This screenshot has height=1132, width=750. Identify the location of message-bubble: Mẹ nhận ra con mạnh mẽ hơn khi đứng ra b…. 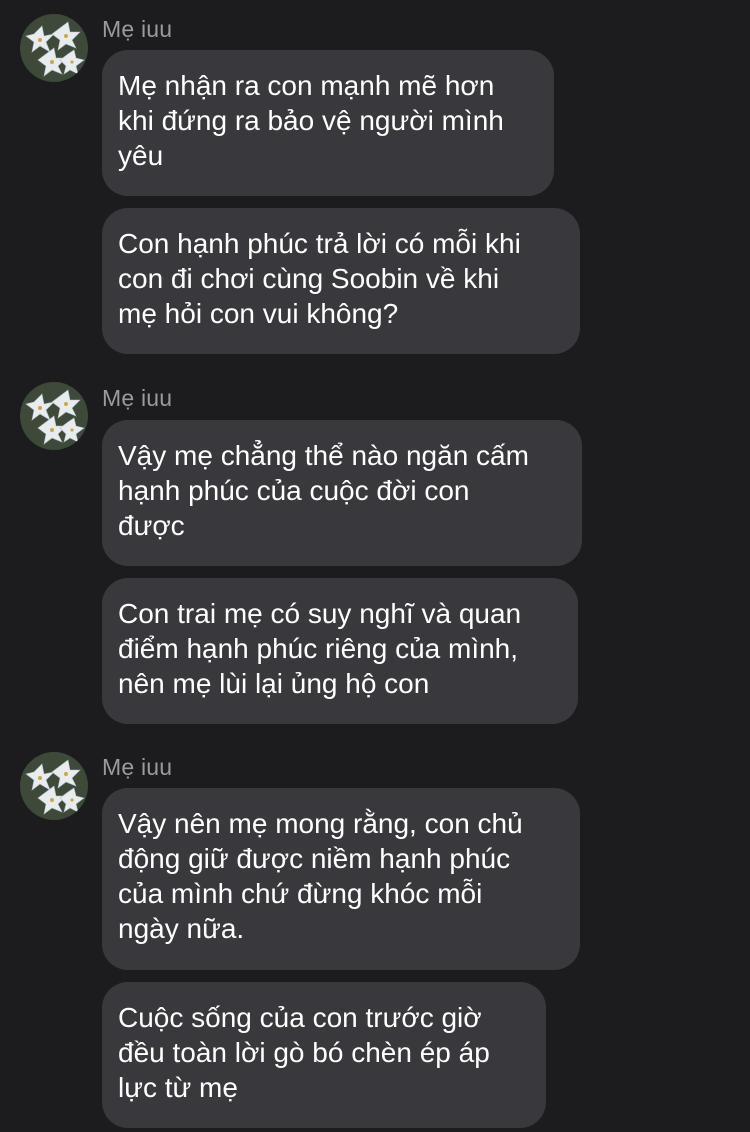
(328, 123).